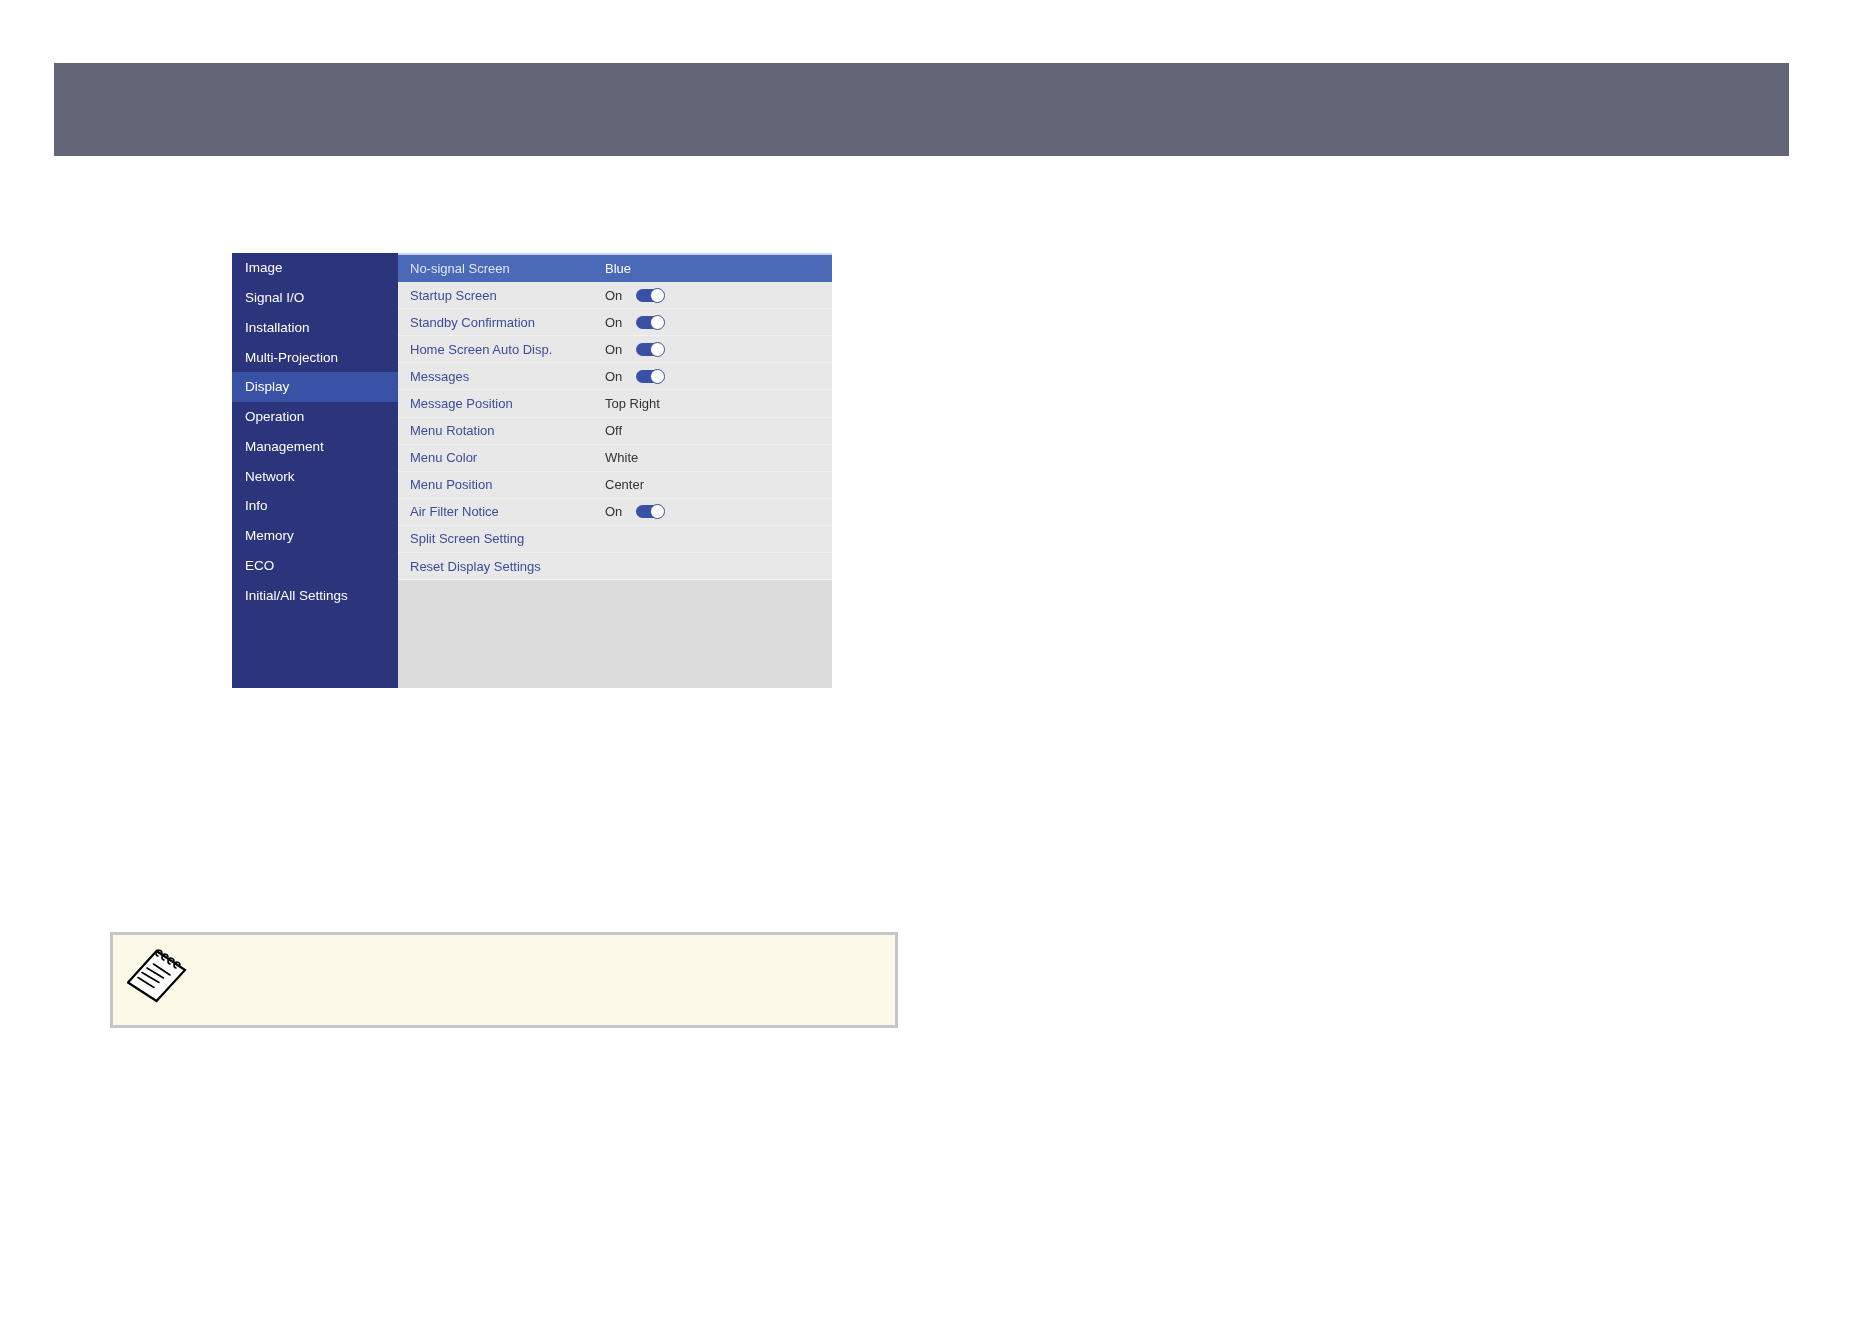 Image resolution: width=1872 pixels, height=1324 pixels. Describe the element at coordinates (452, 431) in the screenshot. I see `setting-label: Menu Rotation` at that location.